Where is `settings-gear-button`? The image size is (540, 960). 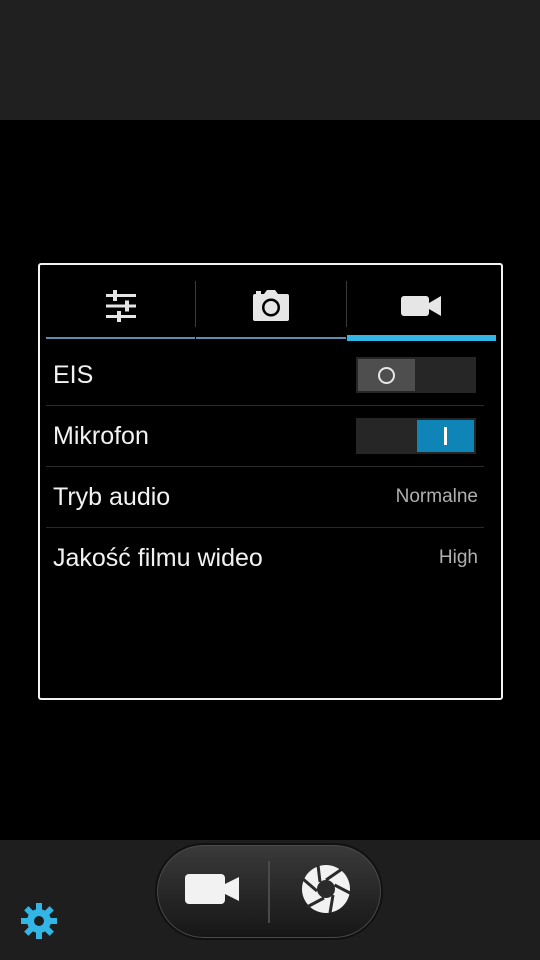 settings-gear-button is located at coordinates (39, 921).